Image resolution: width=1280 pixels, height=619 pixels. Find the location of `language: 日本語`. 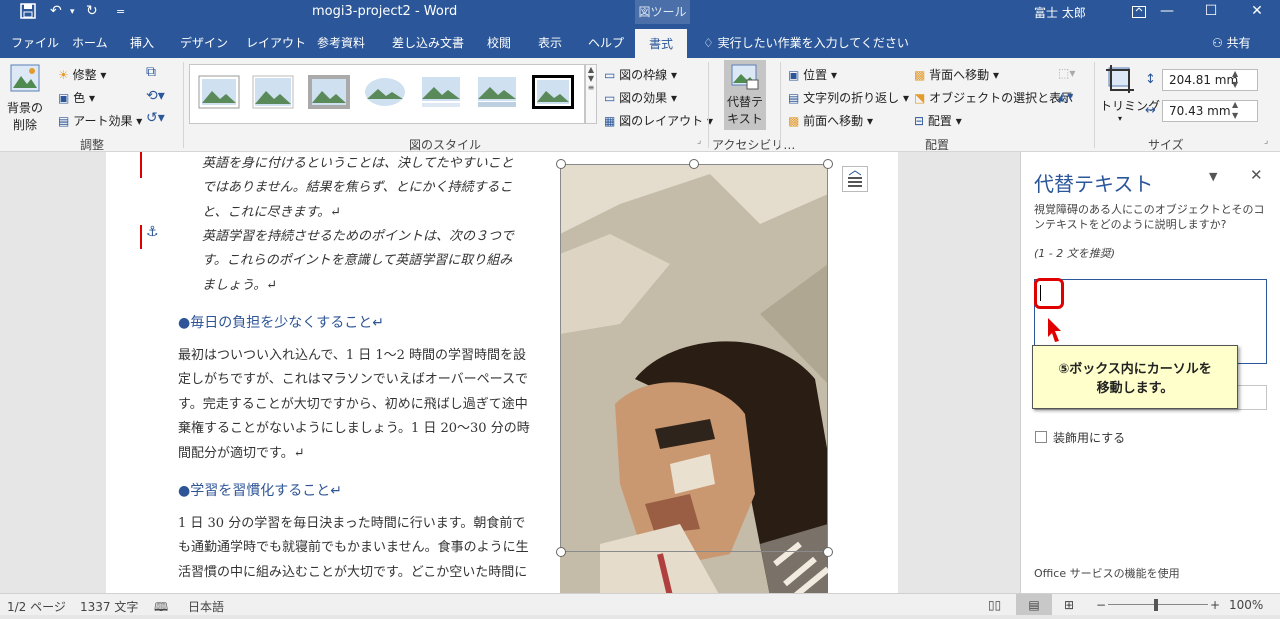

language: 日本語 is located at coordinates (206, 606).